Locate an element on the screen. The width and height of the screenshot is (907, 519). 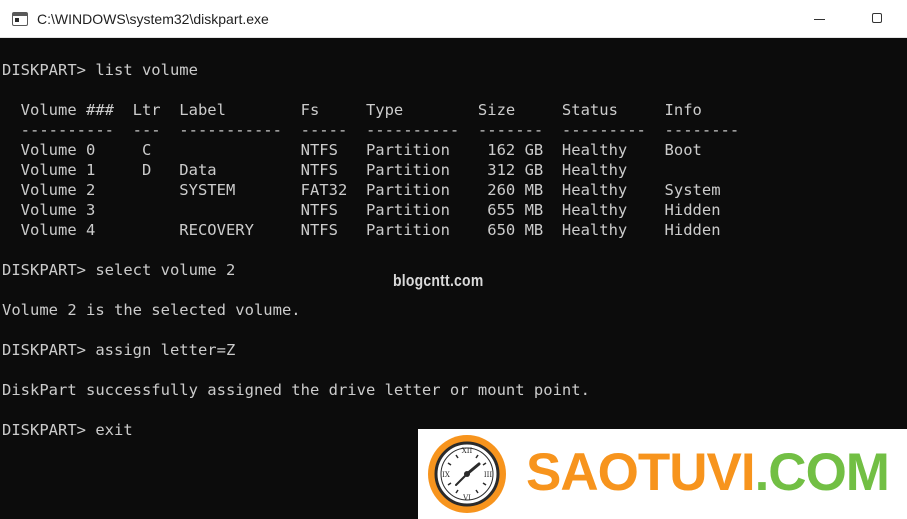
minimize-button is located at coordinates (819, 19).